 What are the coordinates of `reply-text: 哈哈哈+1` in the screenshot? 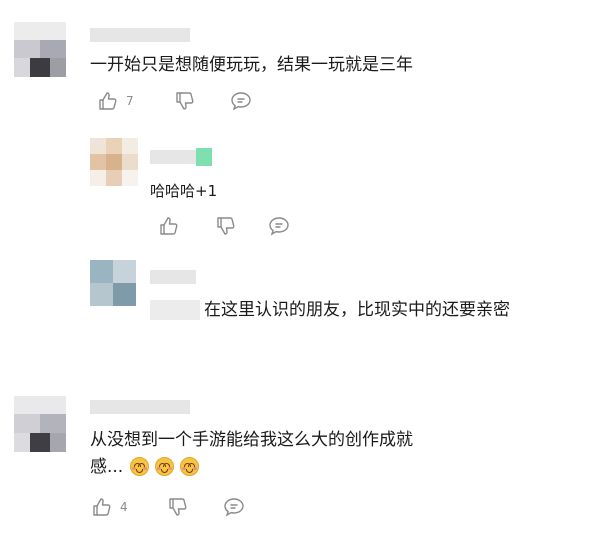 It's located at (184, 191).